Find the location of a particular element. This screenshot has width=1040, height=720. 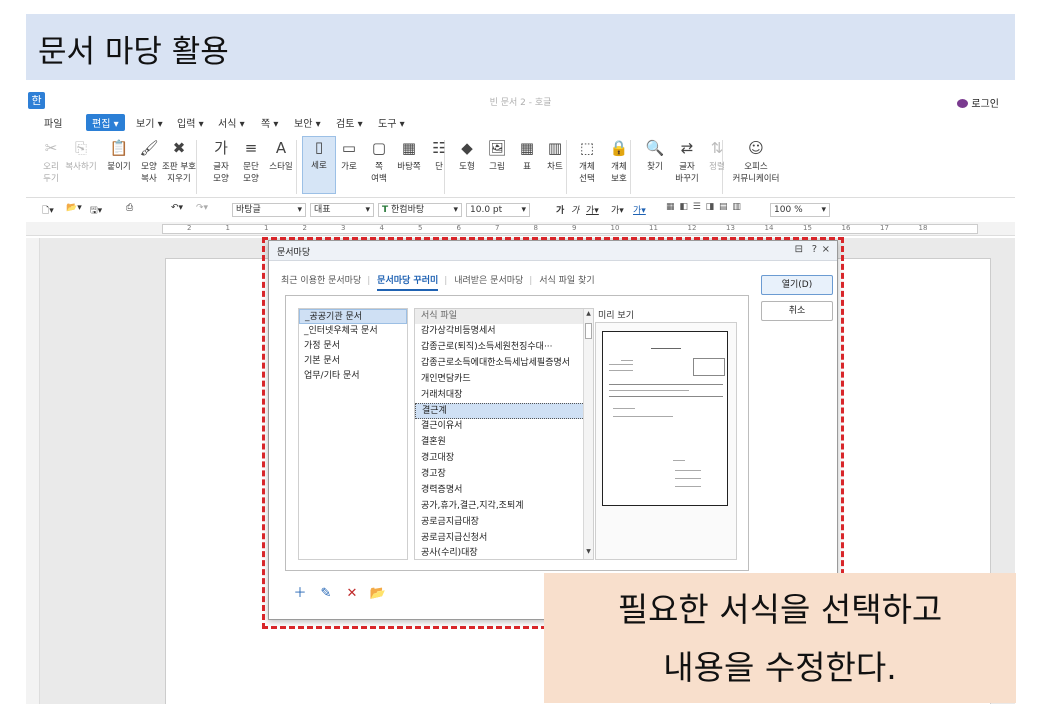

category-item: 가정 문서 is located at coordinates (353, 346).